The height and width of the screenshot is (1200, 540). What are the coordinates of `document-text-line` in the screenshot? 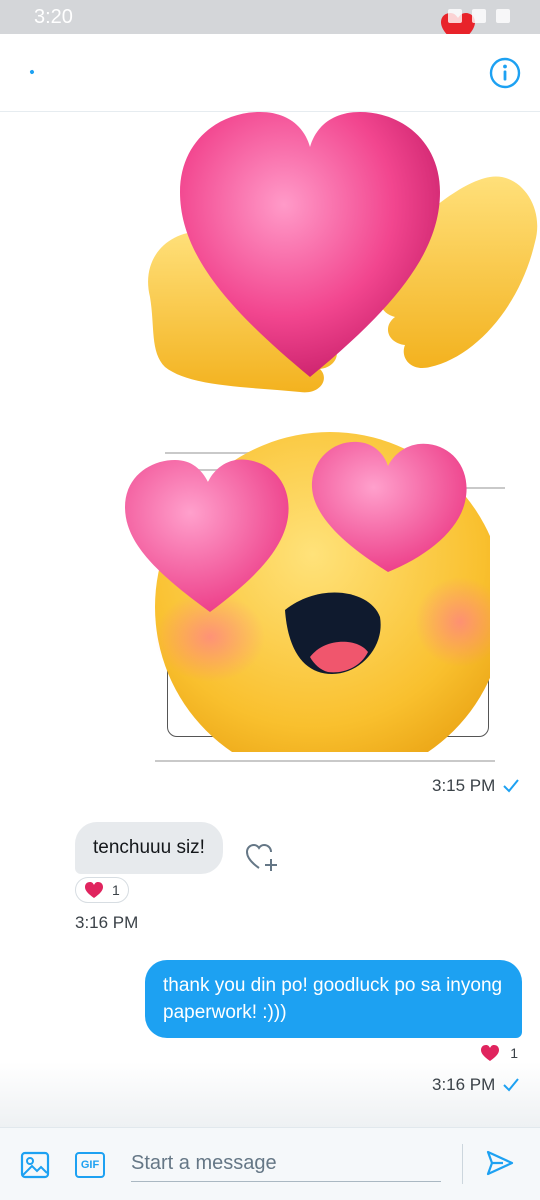 It's located at (325, 761).